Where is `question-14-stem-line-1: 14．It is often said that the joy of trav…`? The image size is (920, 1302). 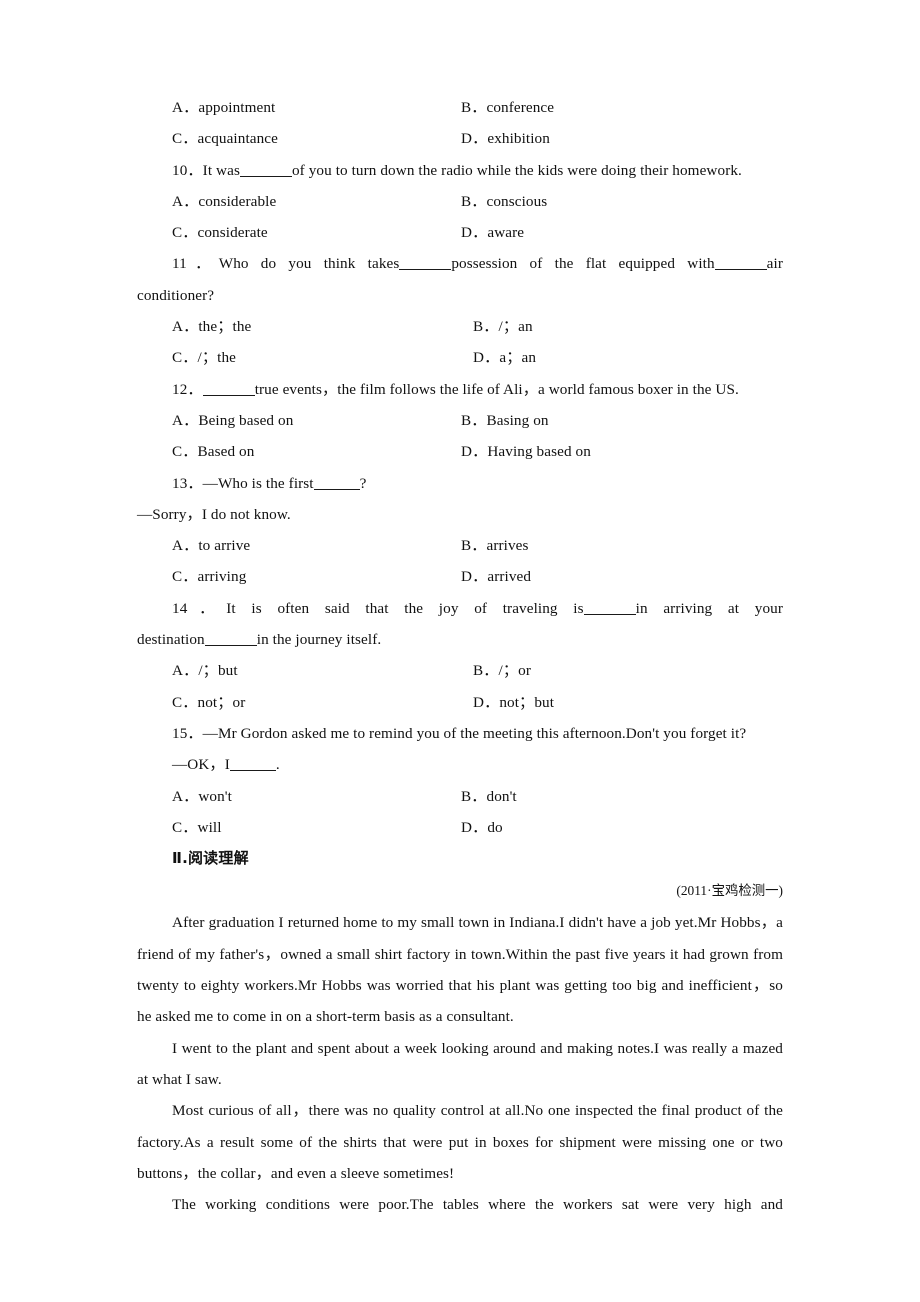 question-14-stem-line-1: 14．It is often said that the joy of trav… is located at coordinates (460, 608).